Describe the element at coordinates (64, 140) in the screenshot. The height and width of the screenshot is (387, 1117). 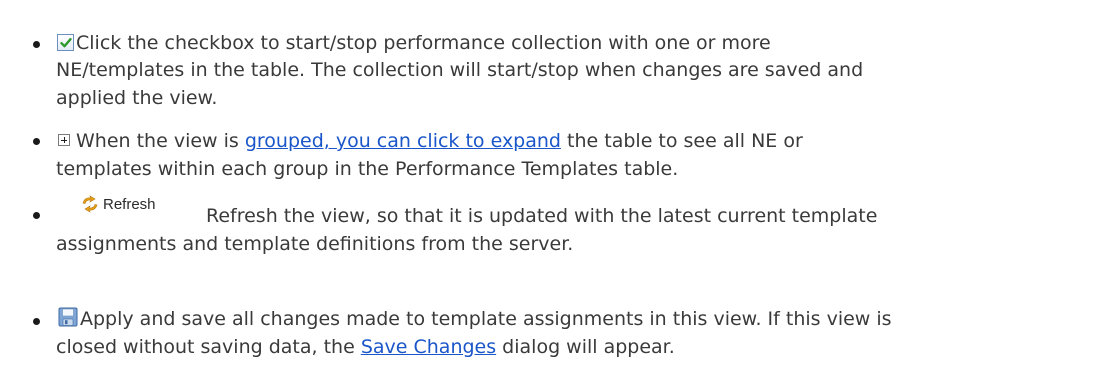
I see `expand-plus-icon` at that location.